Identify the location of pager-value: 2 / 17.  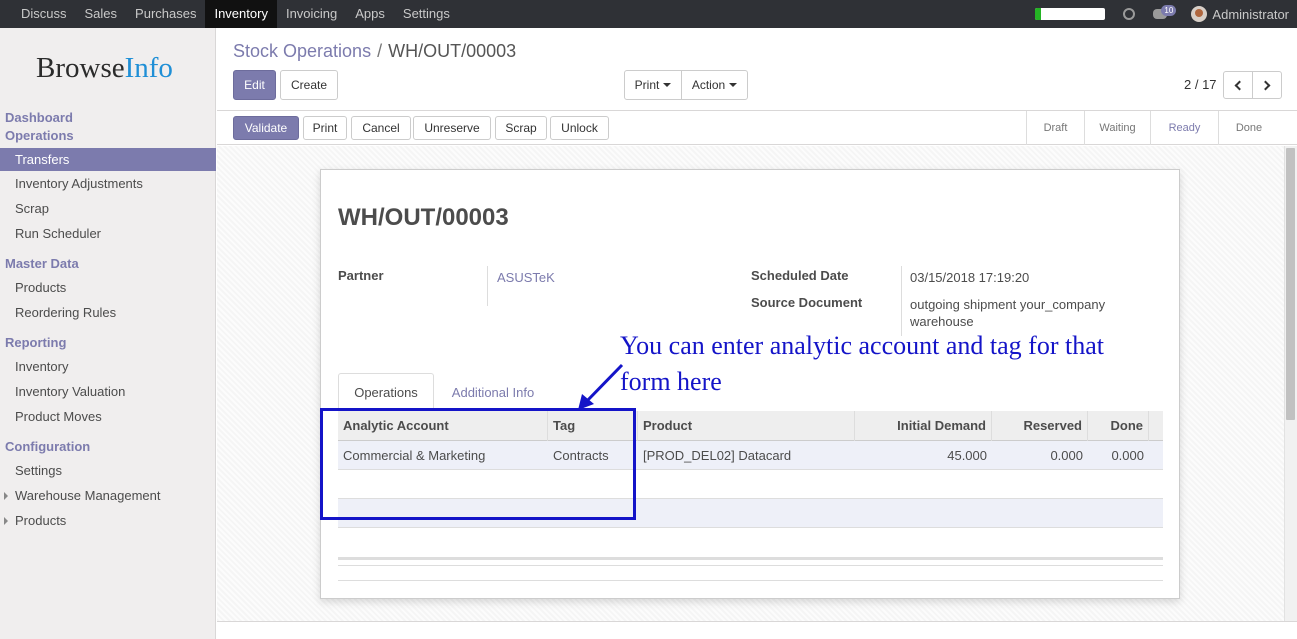
(1200, 84).